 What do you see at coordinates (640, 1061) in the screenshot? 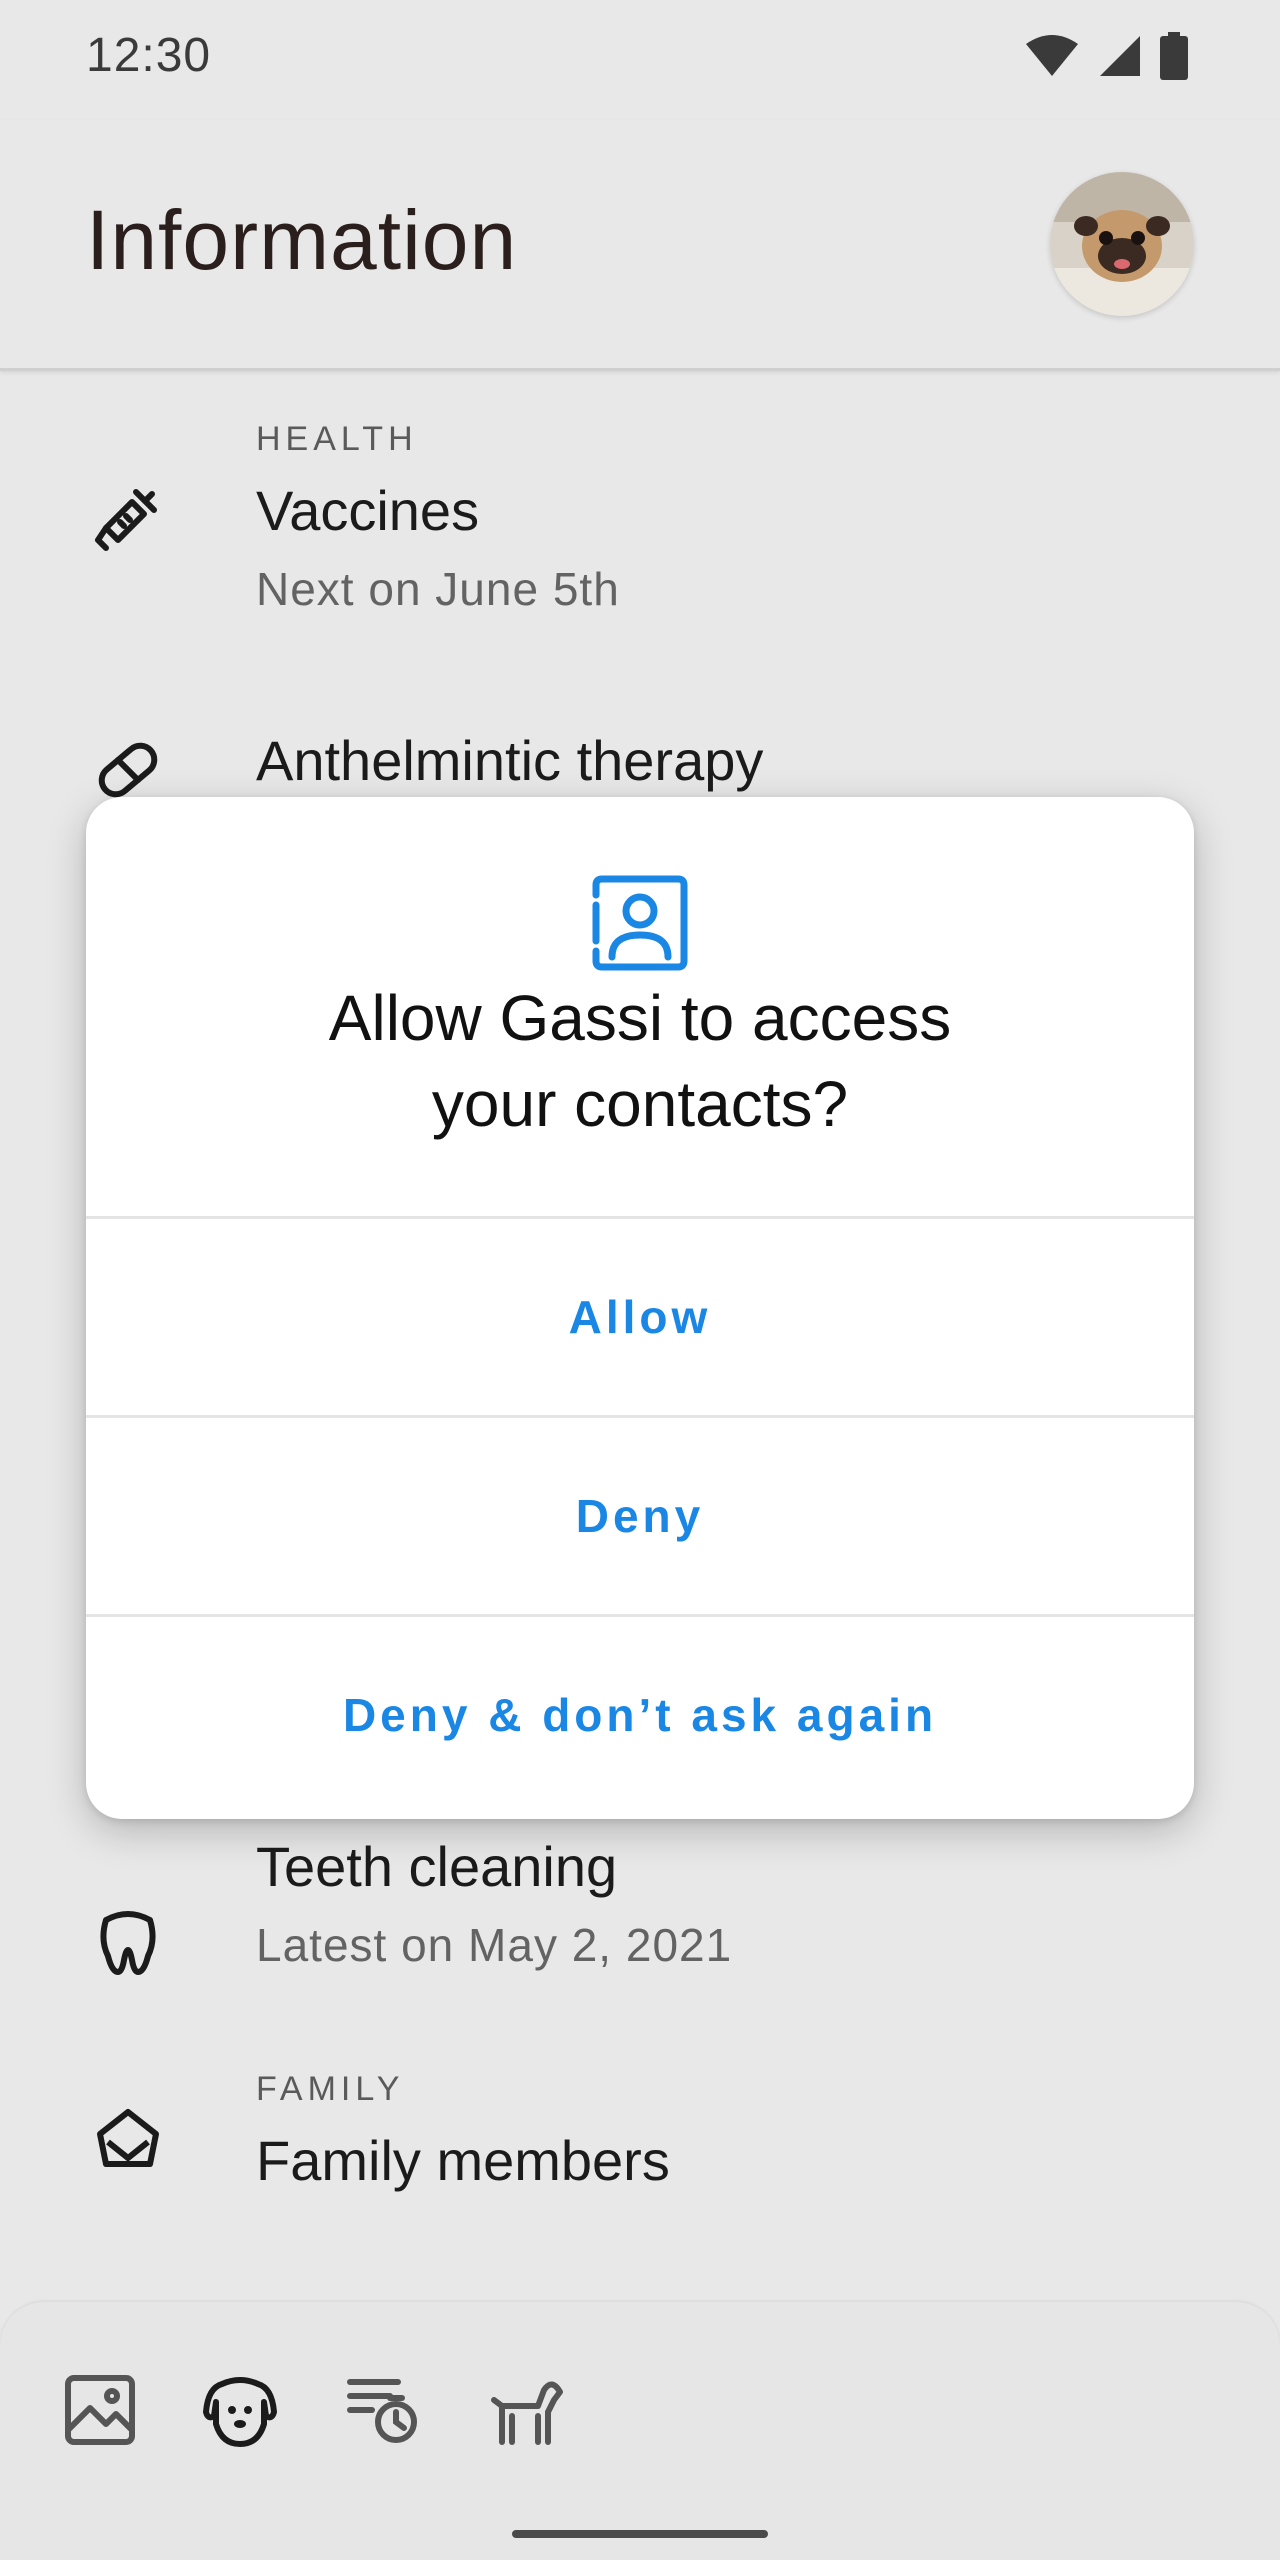
I see `dialog-title: Allow Gassi to access your contacts?` at bounding box center [640, 1061].